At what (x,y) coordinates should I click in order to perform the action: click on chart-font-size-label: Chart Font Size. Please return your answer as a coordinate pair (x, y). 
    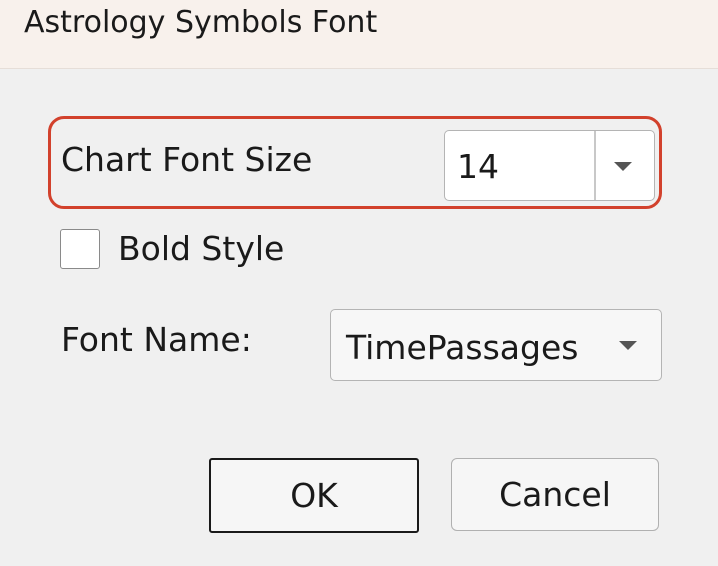
    Looking at the image, I should click on (187, 159).